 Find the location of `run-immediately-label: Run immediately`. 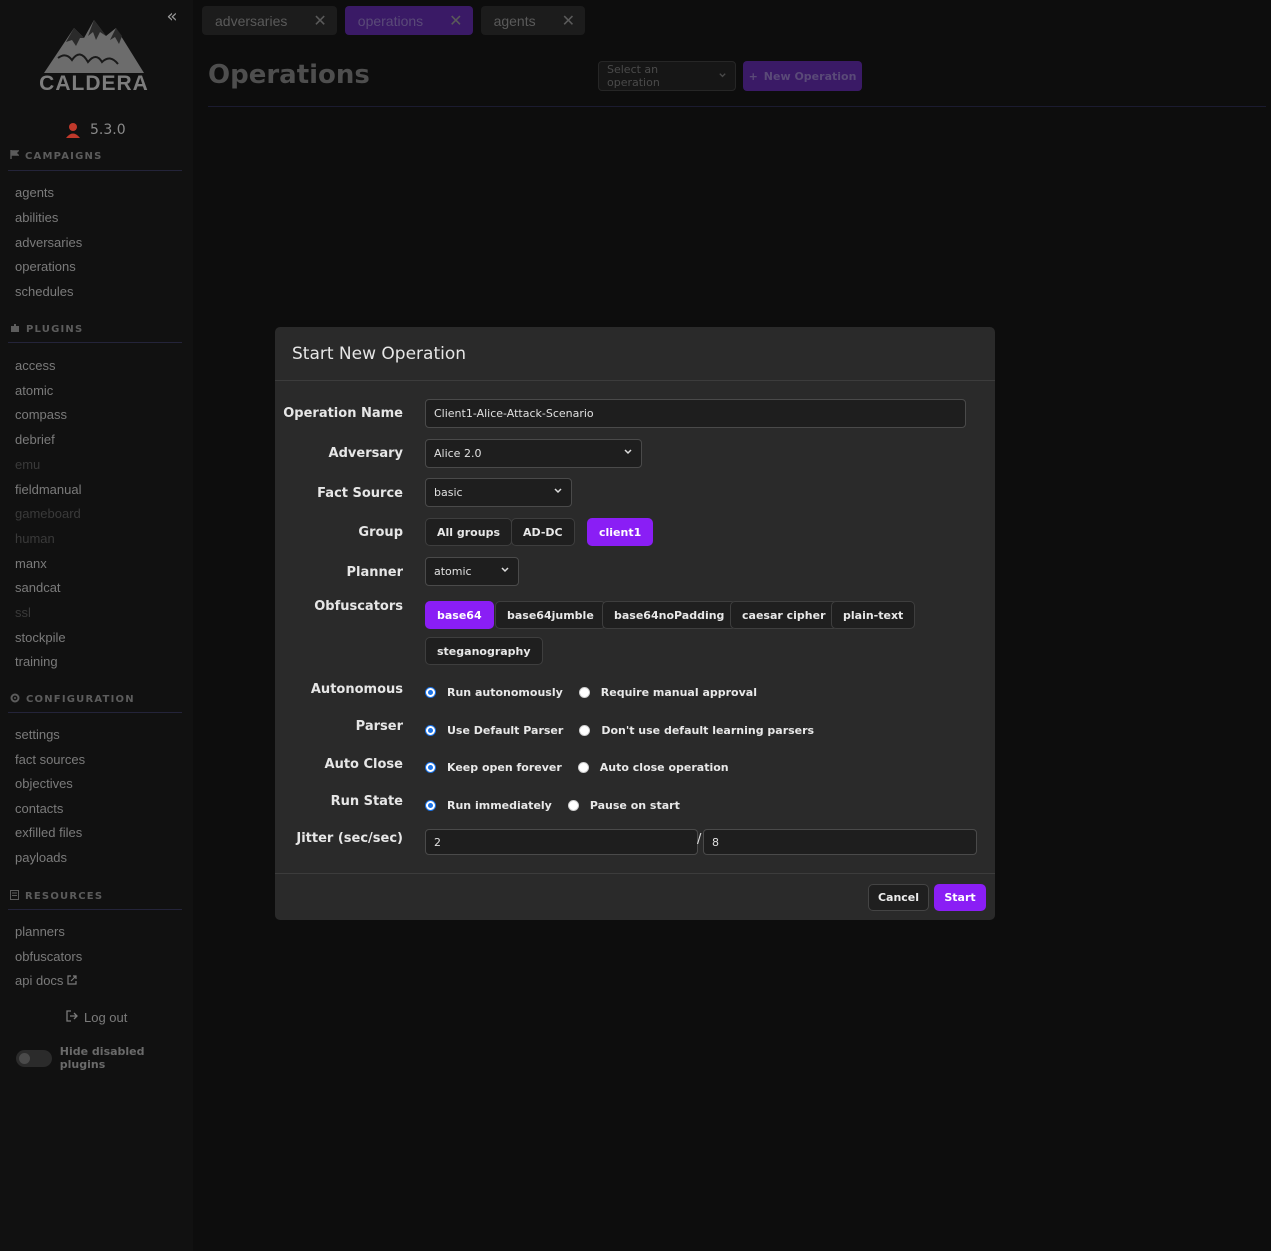

run-immediately-label: Run immediately is located at coordinates (499, 805).